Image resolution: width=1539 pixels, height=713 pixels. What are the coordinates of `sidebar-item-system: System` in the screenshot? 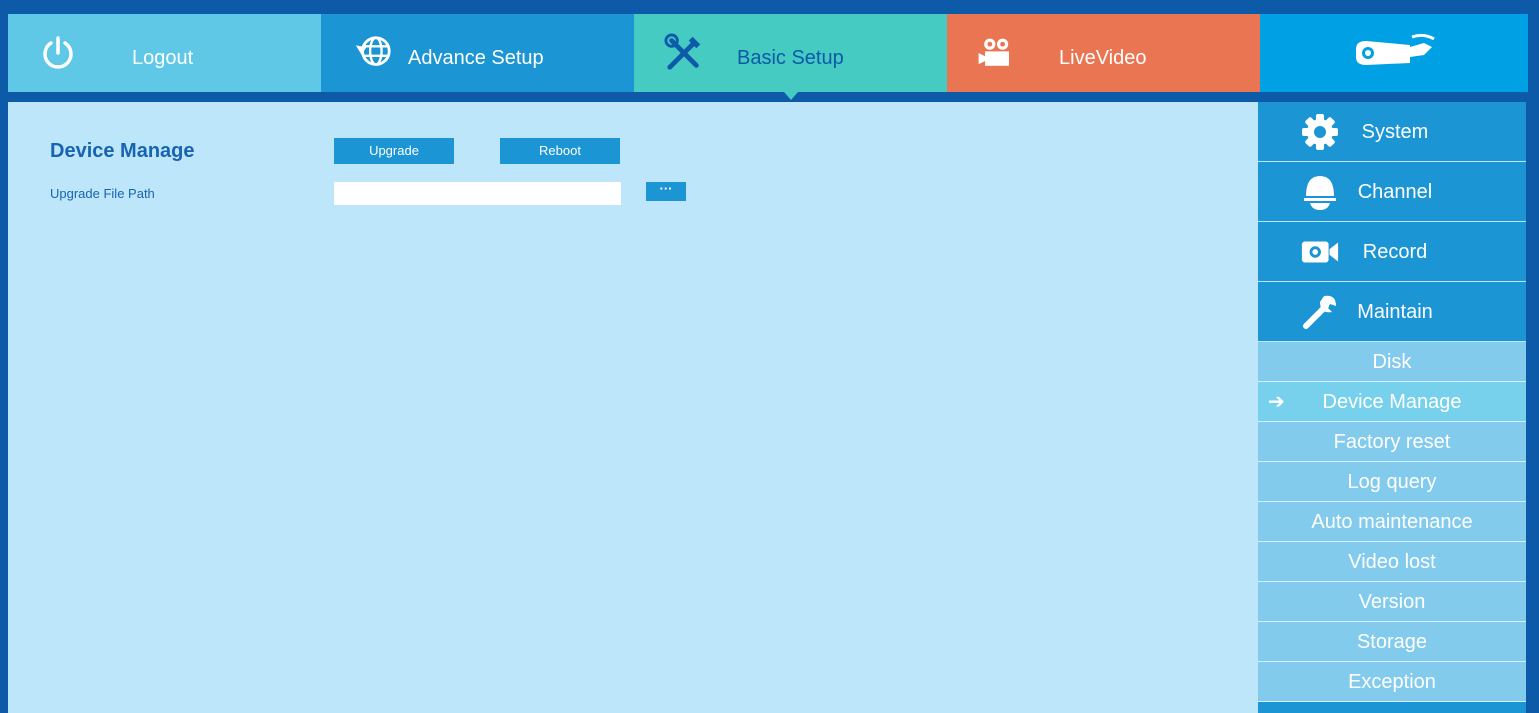 It's located at (1392, 132).